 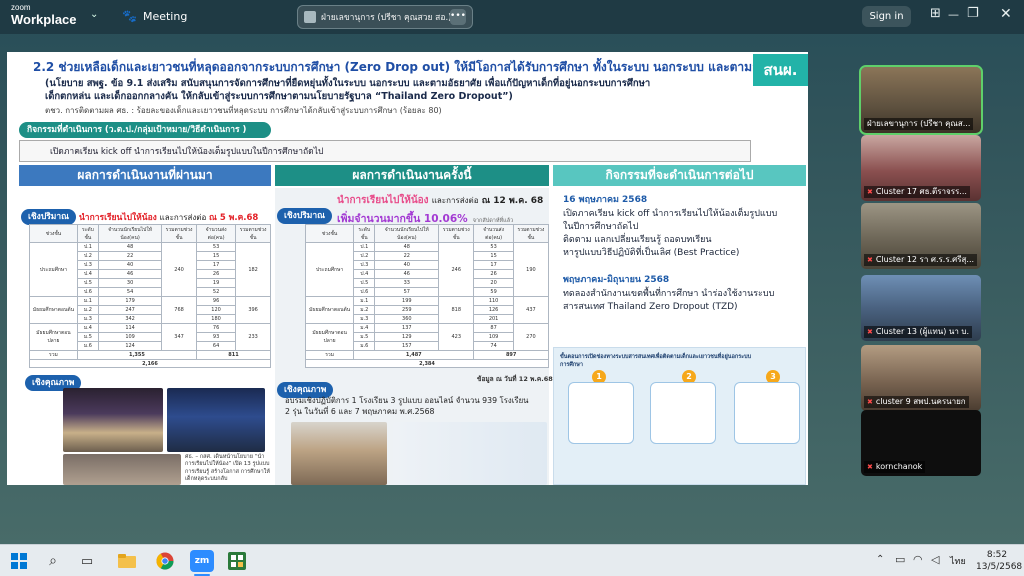 I want to click on meeting-tab: 🐾 Meeting, so click(x=154, y=16).